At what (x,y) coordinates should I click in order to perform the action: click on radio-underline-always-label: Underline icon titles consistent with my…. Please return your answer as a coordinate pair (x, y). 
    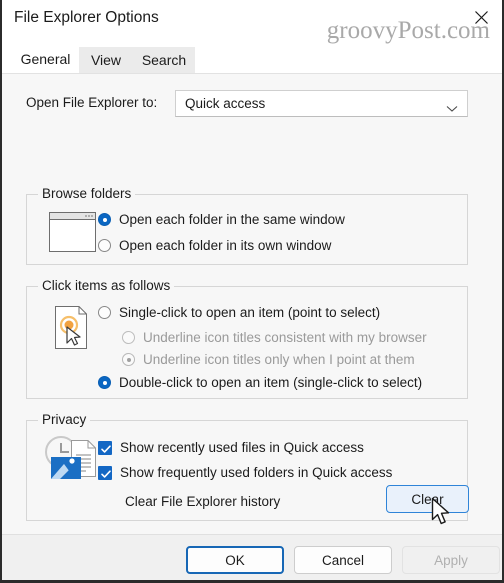
    Looking at the image, I should click on (285, 337).